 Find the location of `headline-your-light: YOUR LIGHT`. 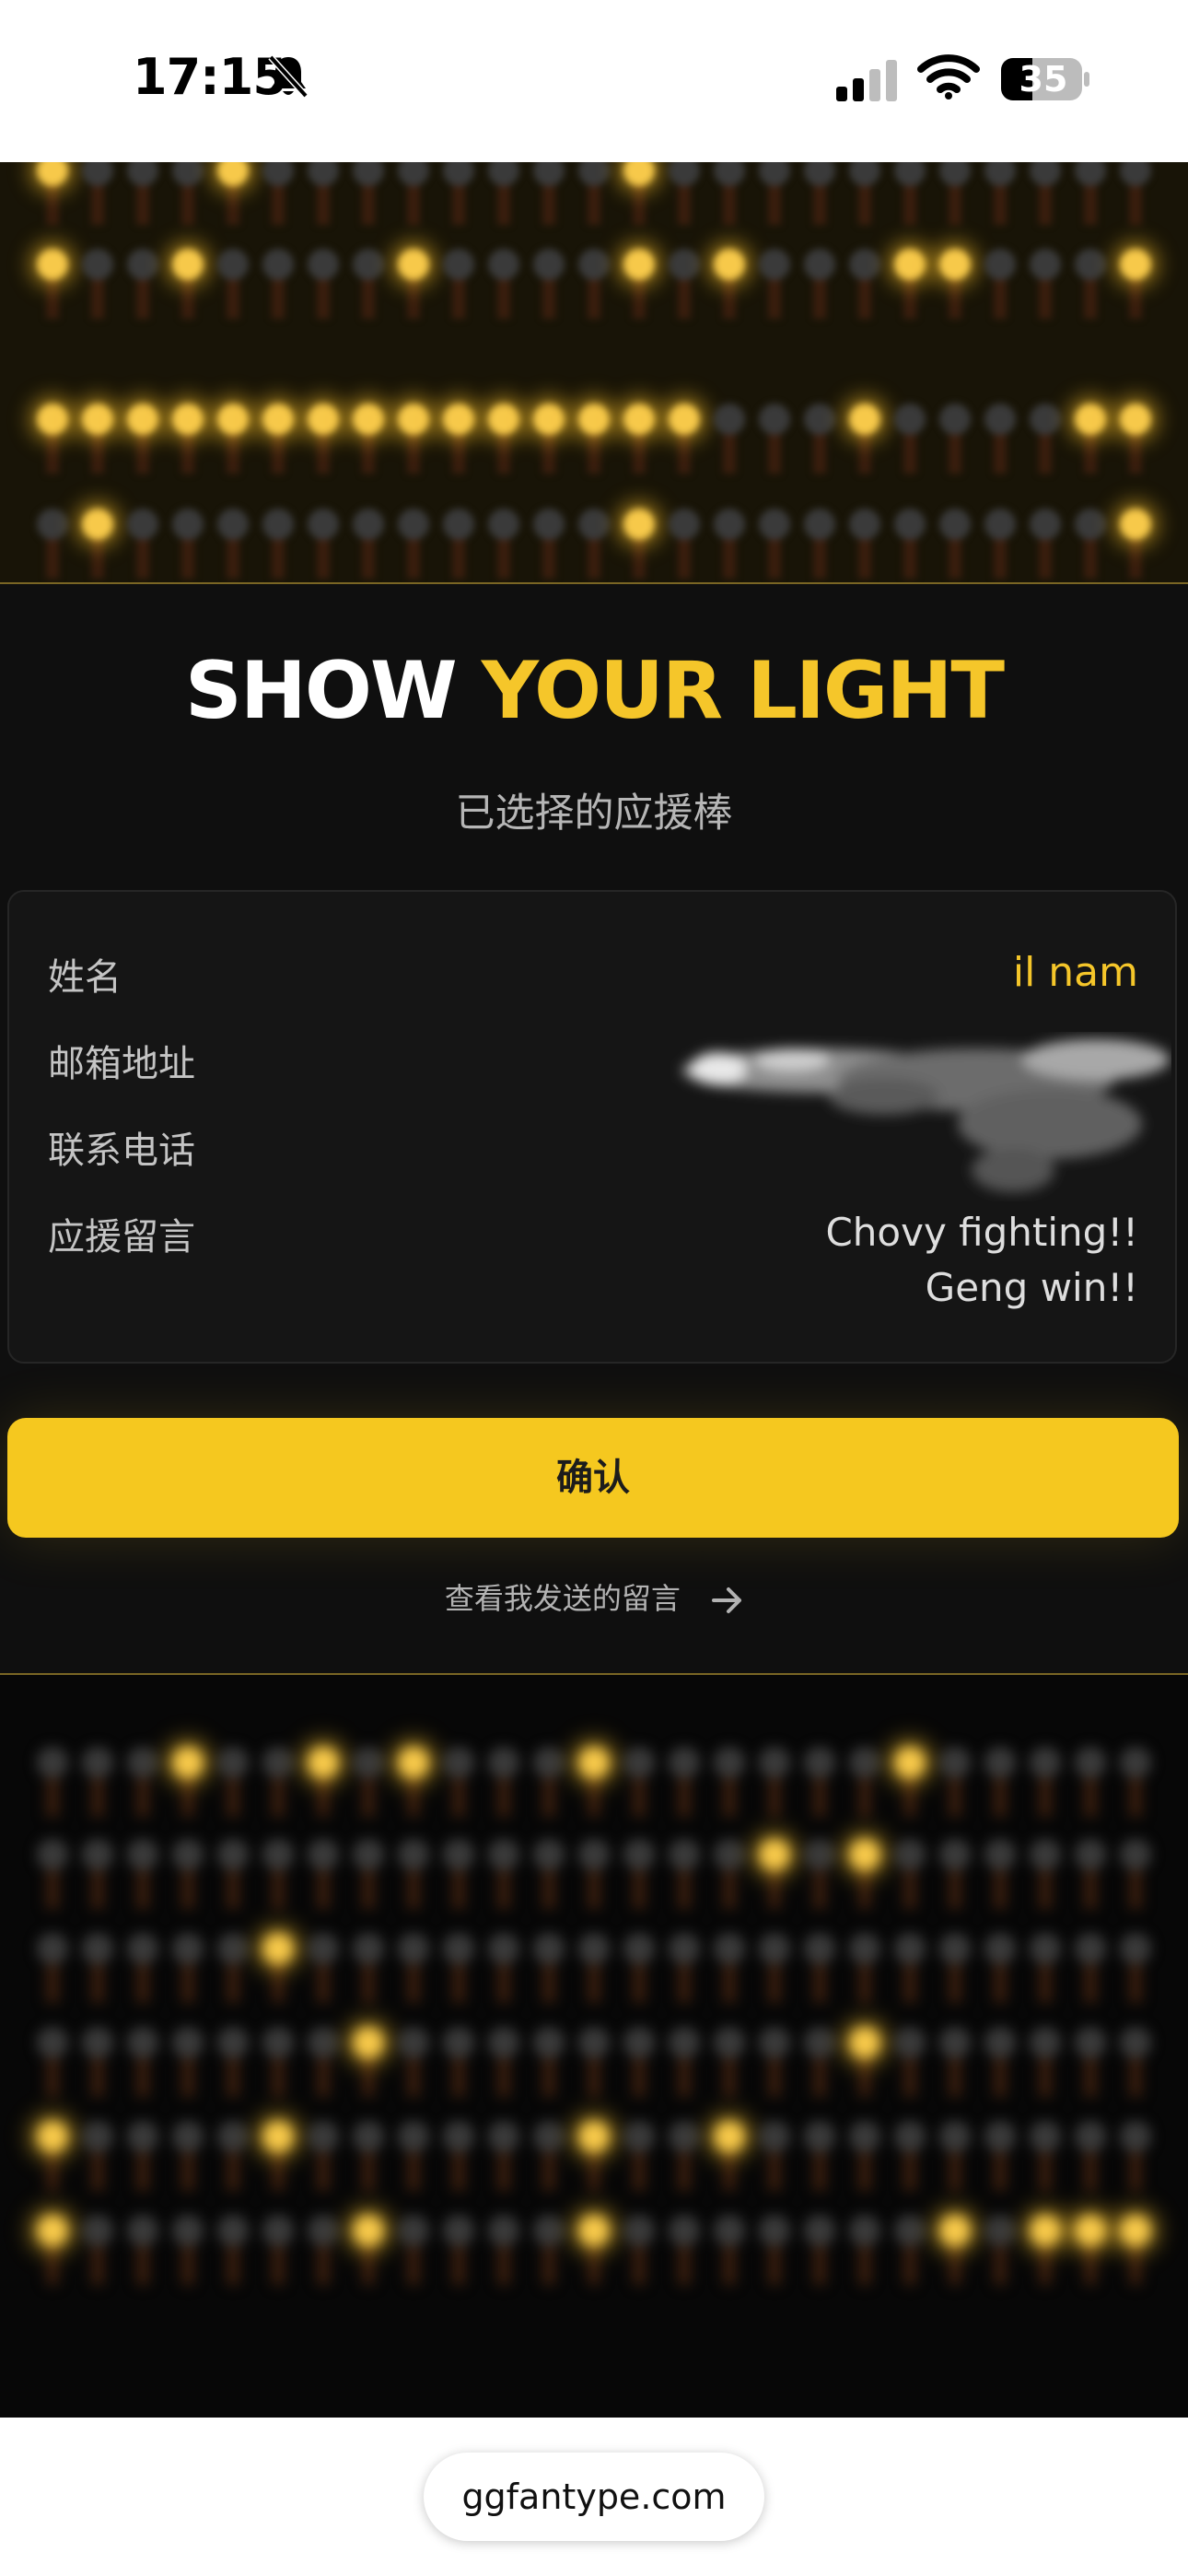

headline-your-light: YOUR LIGHT is located at coordinates (743, 691).